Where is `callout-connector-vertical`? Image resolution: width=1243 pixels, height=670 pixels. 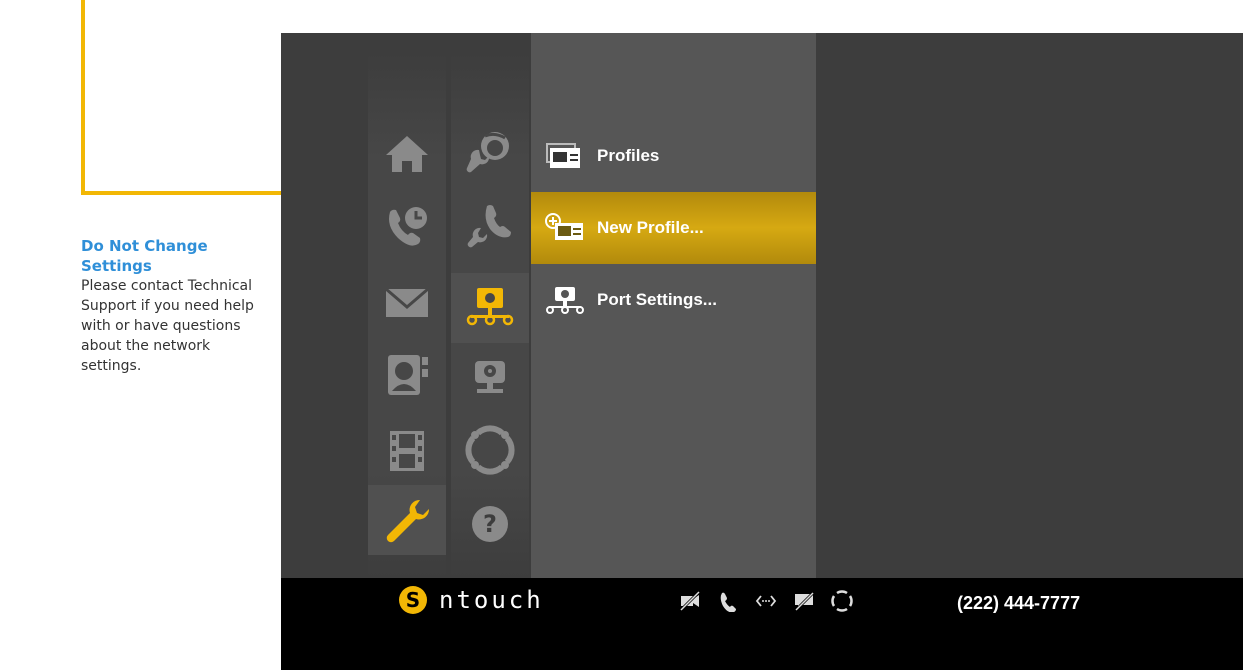
callout-connector-vertical is located at coordinates (83, 97).